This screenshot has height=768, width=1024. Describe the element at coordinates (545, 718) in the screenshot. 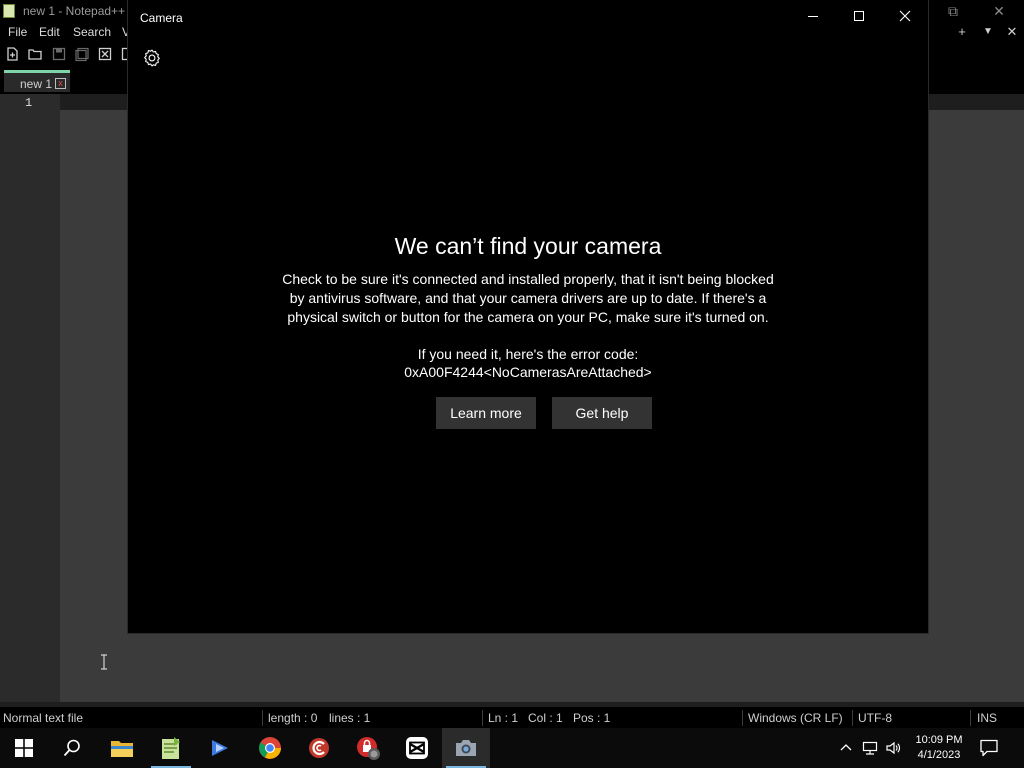

I see `status-col: Col : 1` at that location.